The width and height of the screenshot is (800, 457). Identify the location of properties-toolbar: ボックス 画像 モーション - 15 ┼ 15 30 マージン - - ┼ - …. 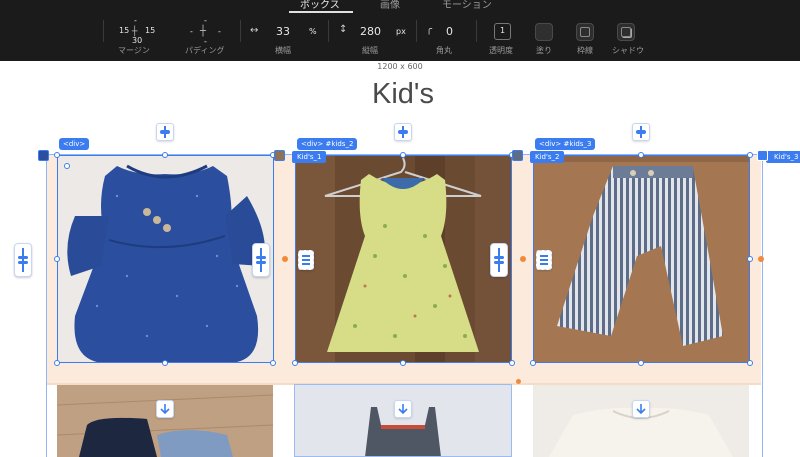
(400, 30).